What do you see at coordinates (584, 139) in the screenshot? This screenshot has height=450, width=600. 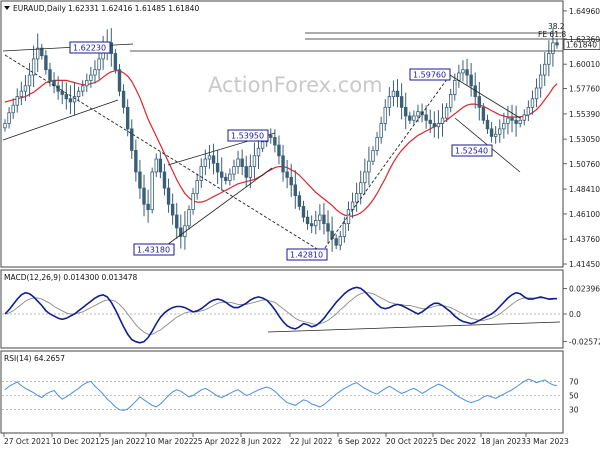 I see `y-tick-label: 1.53050` at bounding box center [584, 139].